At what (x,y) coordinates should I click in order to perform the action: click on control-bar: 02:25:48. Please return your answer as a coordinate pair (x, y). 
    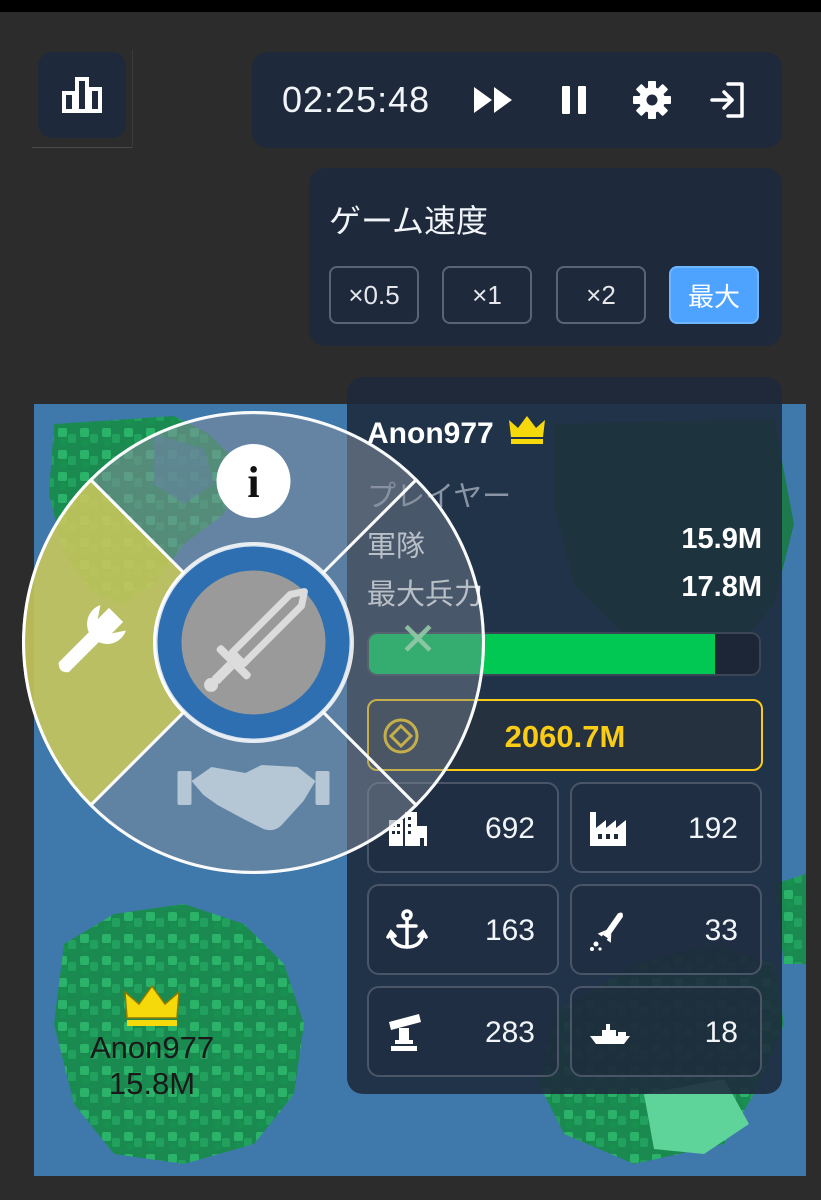
    Looking at the image, I should click on (517, 100).